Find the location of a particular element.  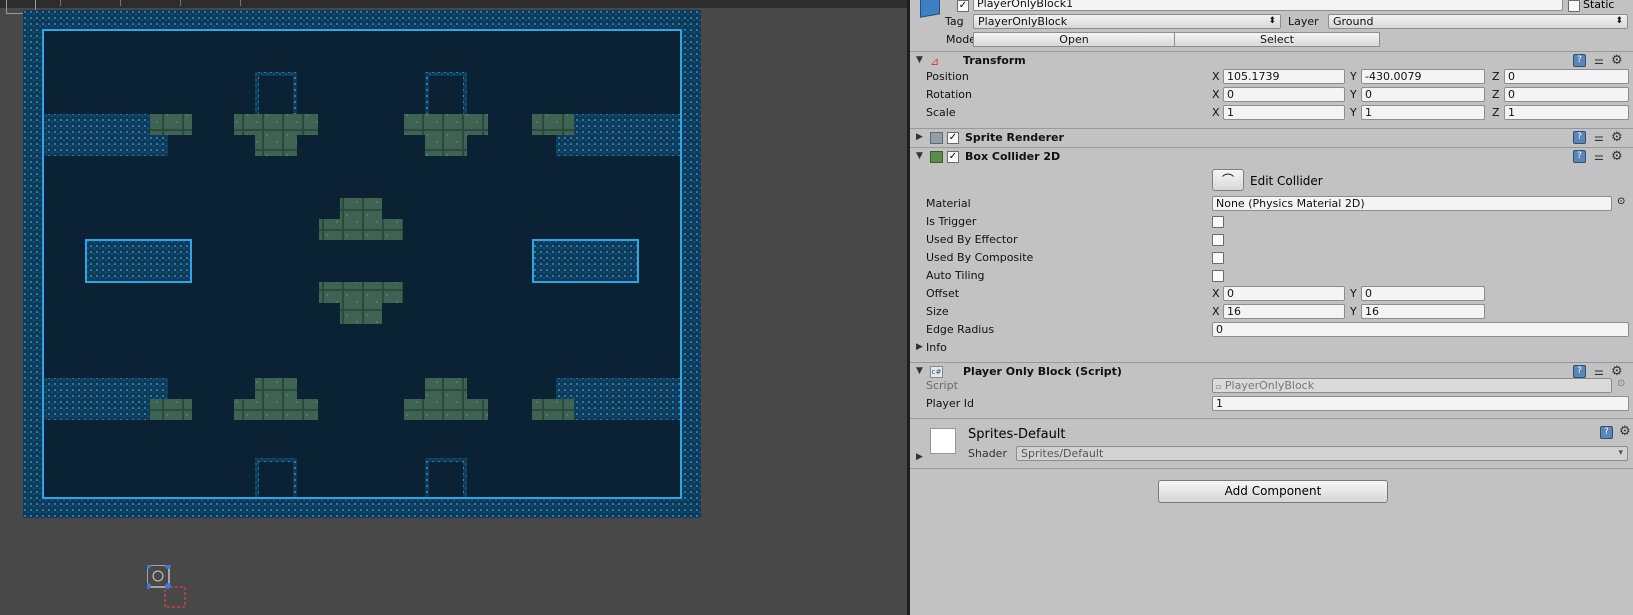

auto-tiling-row: Auto Tiling is located at coordinates (1271, 276).